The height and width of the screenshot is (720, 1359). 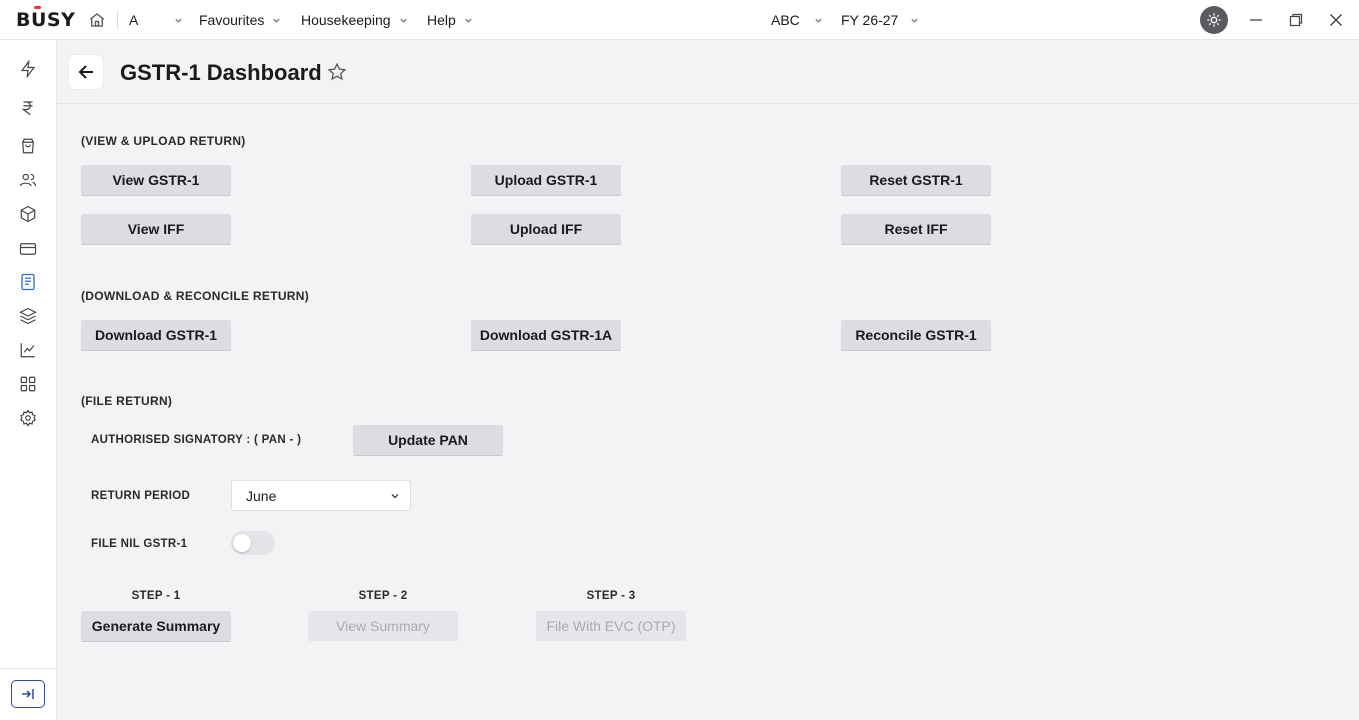 I want to click on reconcile-gstr1-button: Reconcile GSTR-1, so click(x=916, y=335).